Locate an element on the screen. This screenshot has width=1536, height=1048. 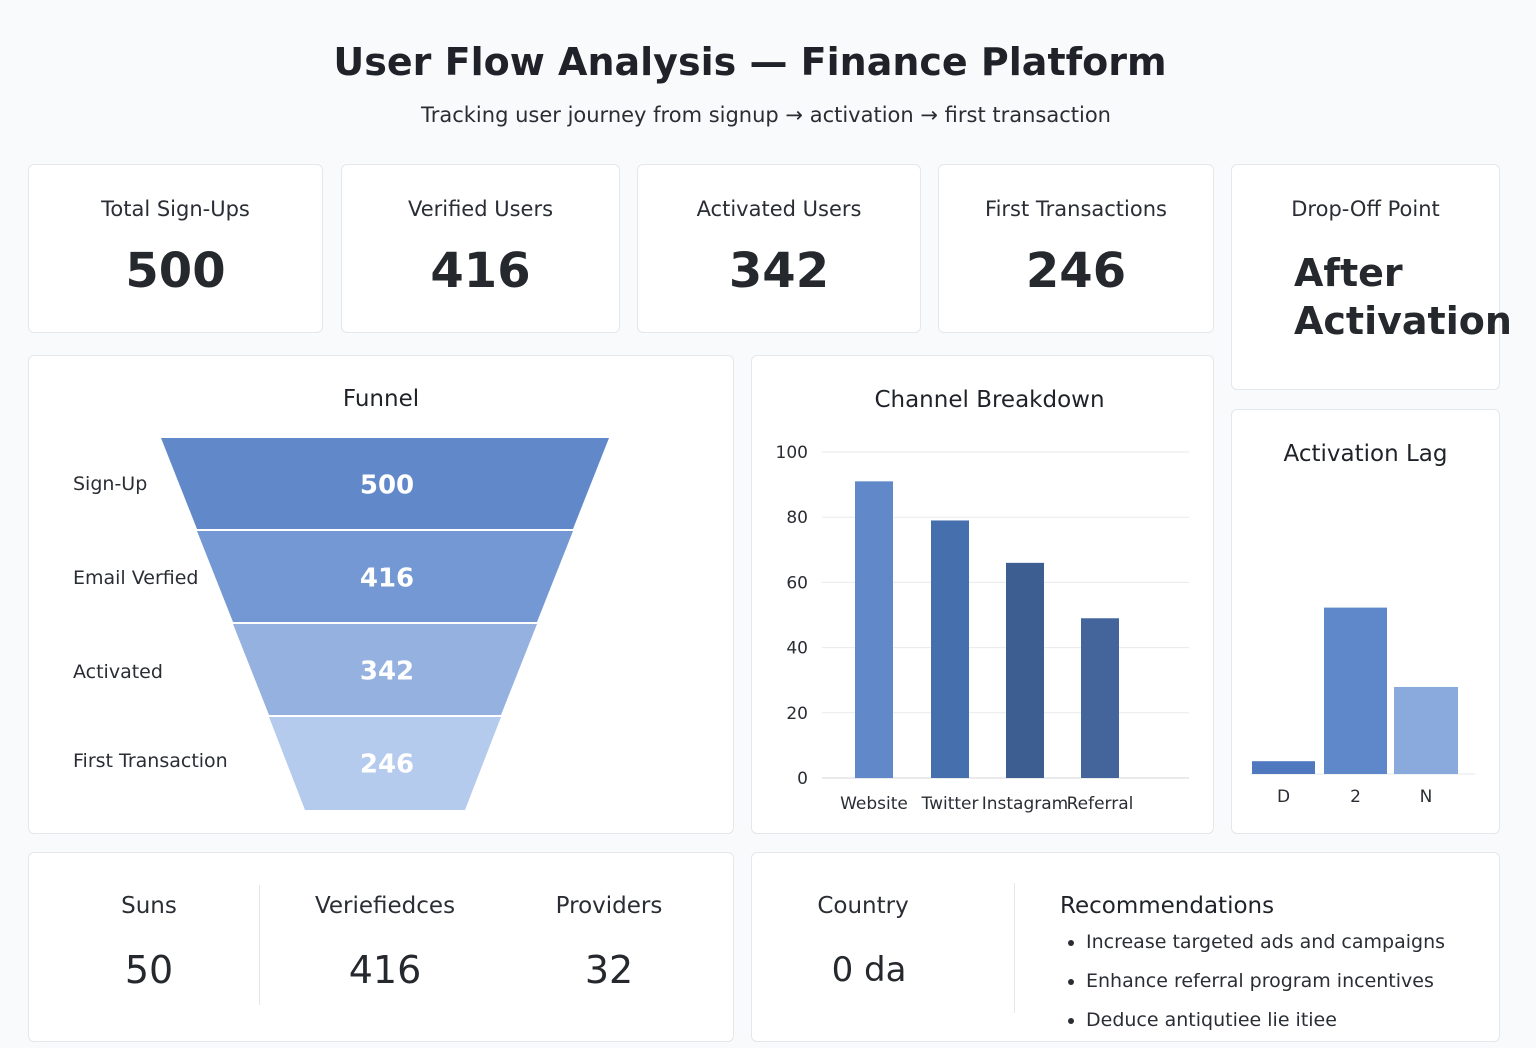
kpi-value: 246 is located at coordinates (1076, 271).